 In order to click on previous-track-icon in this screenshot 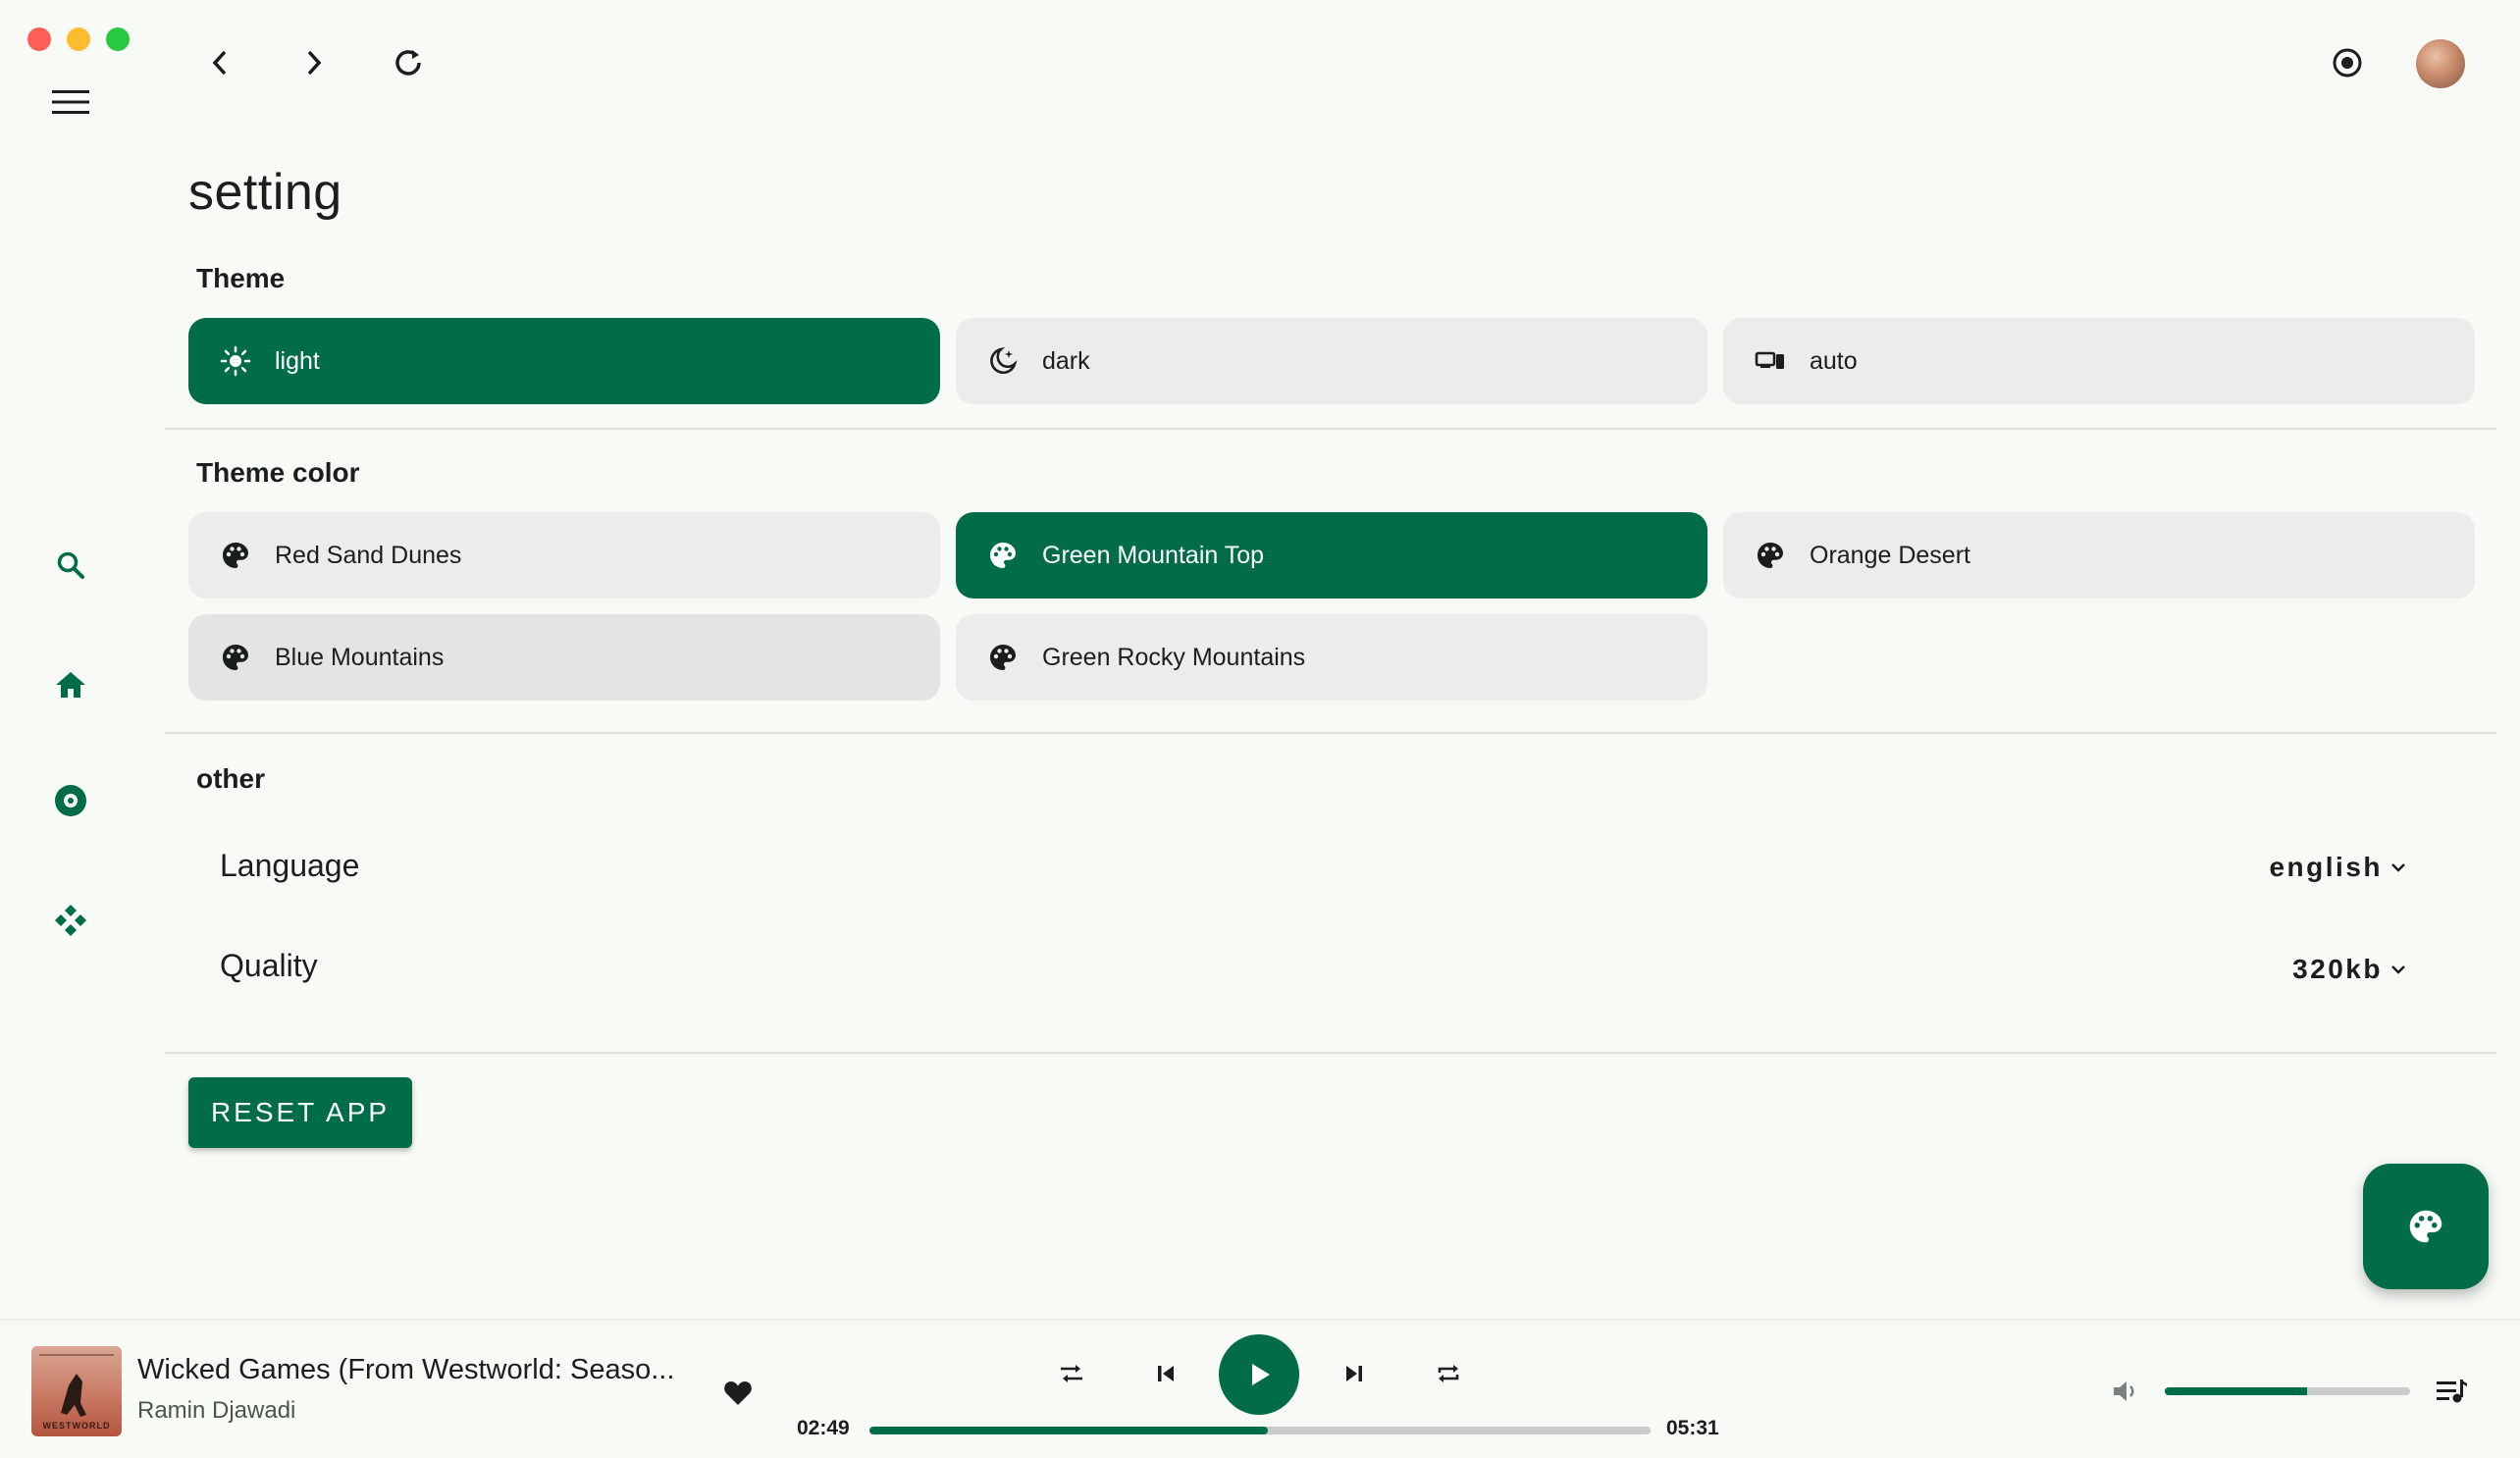, I will do `click(1165, 1374)`.